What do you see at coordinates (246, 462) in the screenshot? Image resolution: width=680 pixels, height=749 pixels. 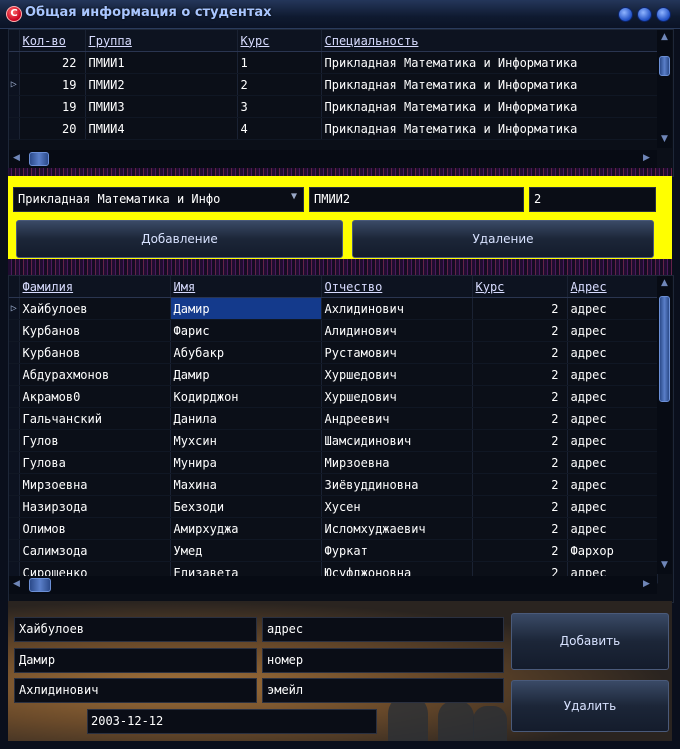 I see `cell-first-name: Мунира` at bounding box center [246, 462].